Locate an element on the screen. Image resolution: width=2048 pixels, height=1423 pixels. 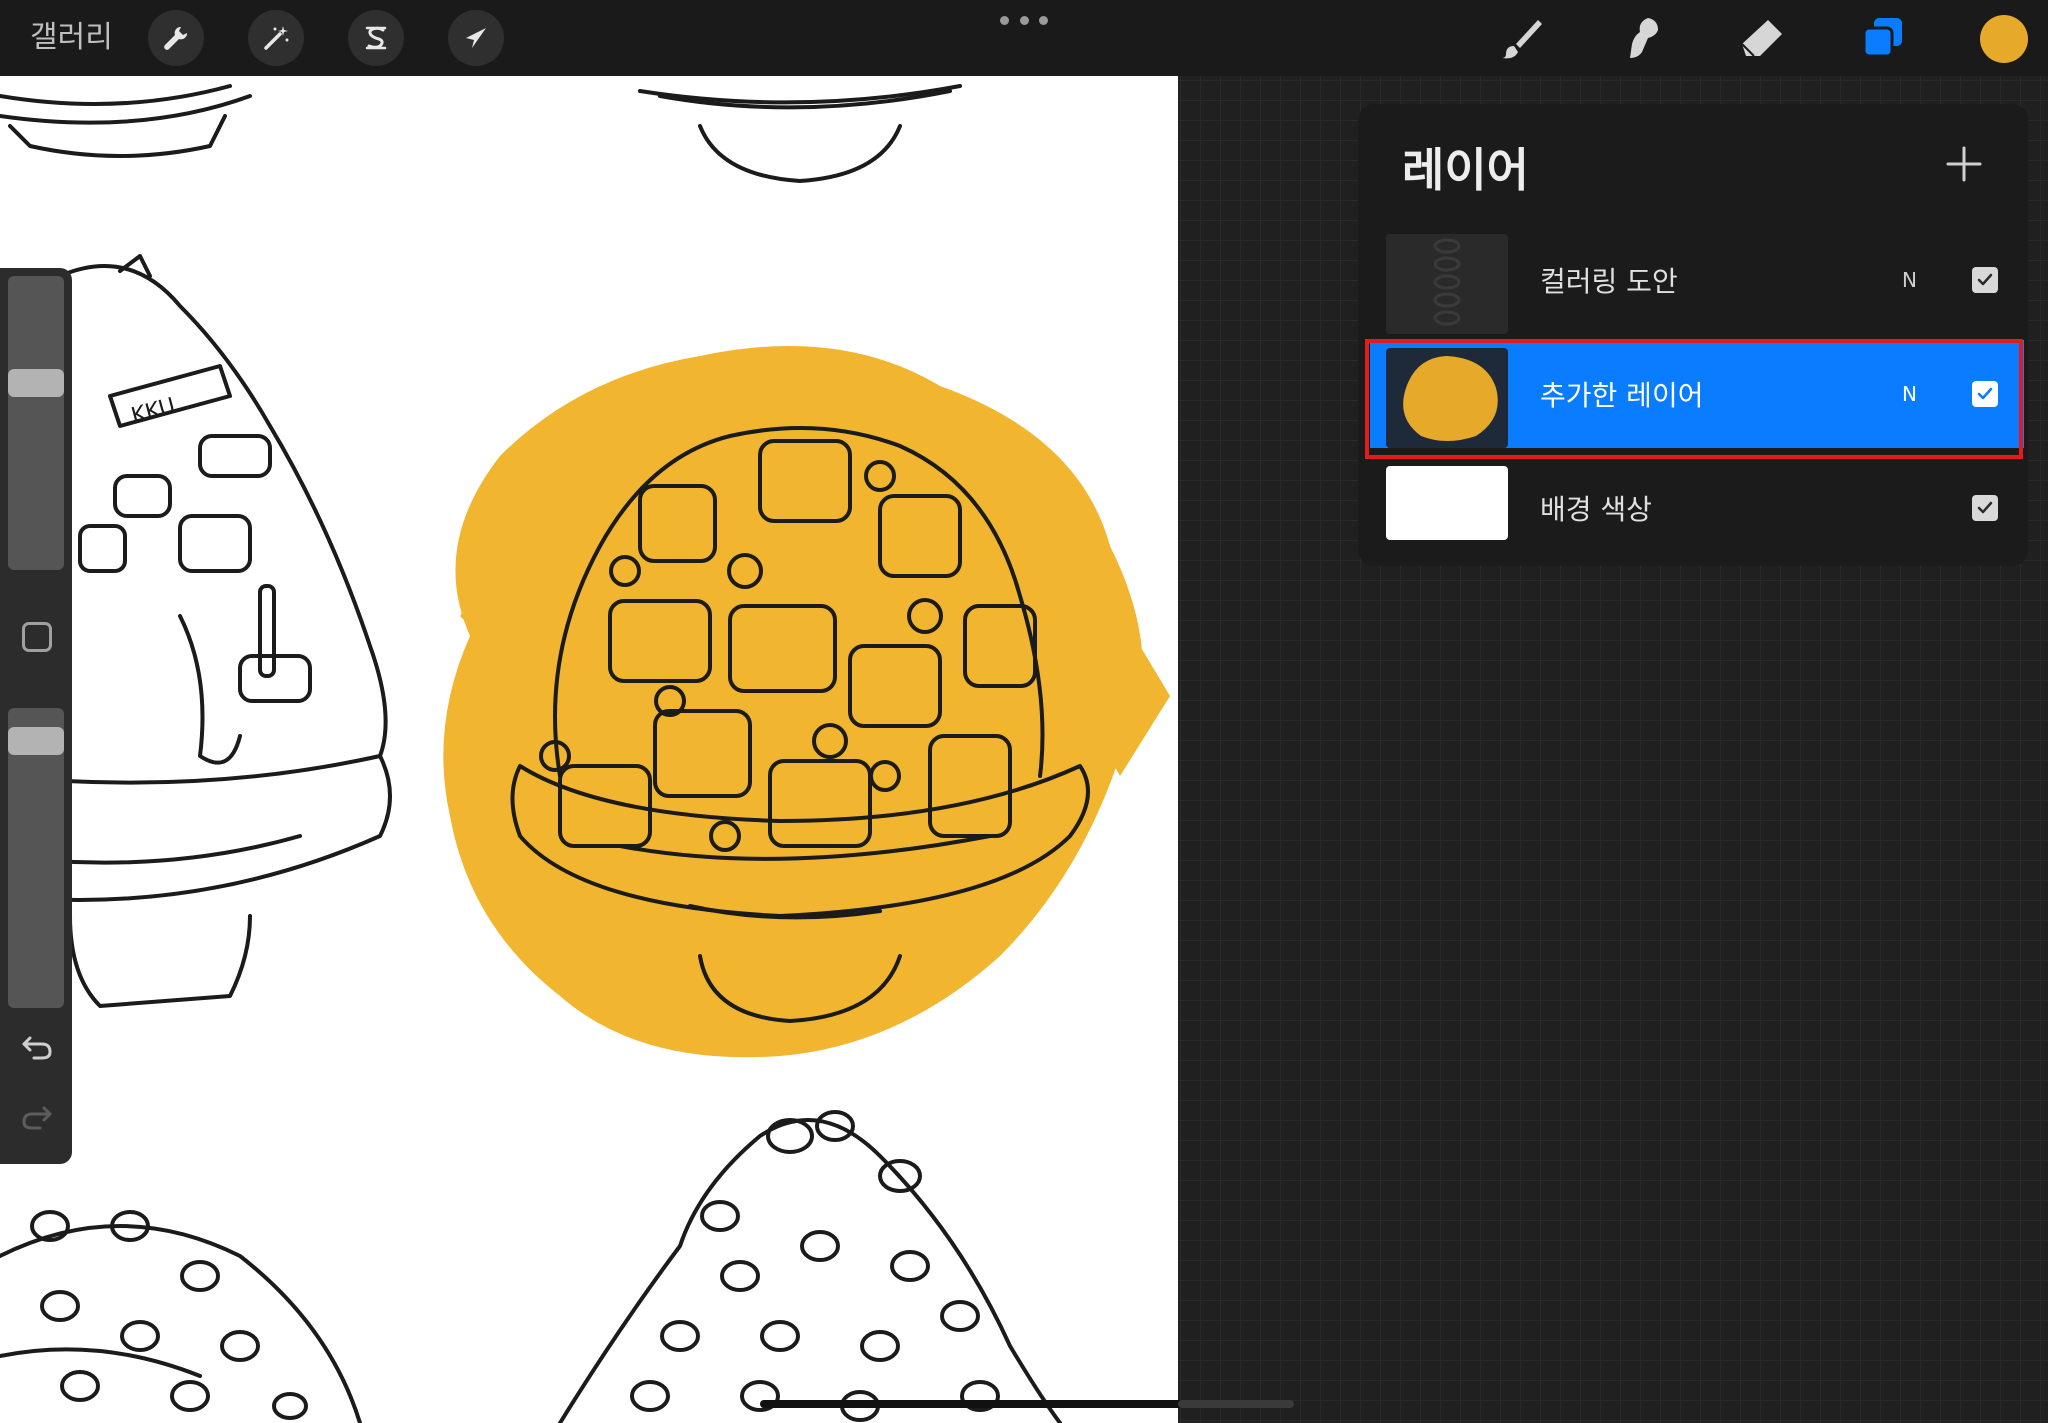
color-picker-button is located at coordinates (2004, 39).